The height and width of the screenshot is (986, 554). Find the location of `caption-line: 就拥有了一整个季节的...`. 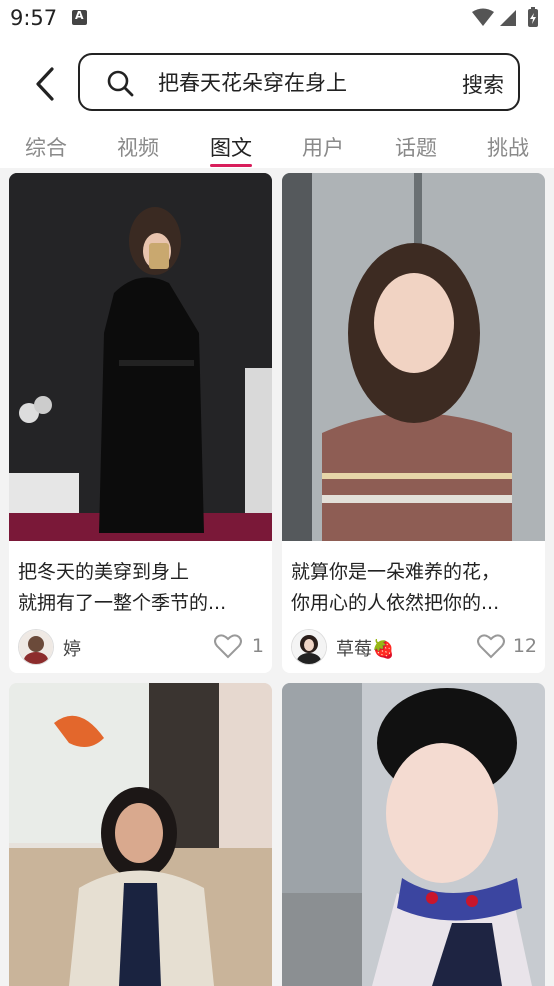

caption-line: 就拥有了一整个季节的... is located at coordinates (122, 603).